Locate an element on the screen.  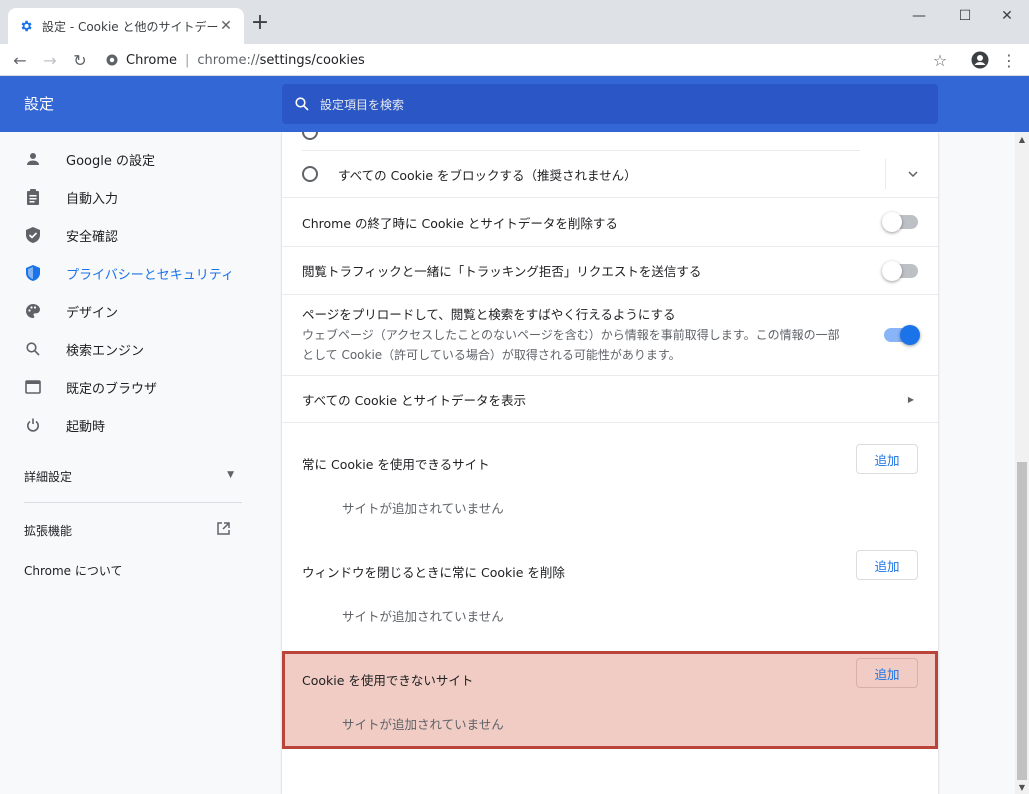
browser-icon is located at coordinates (33, 387).